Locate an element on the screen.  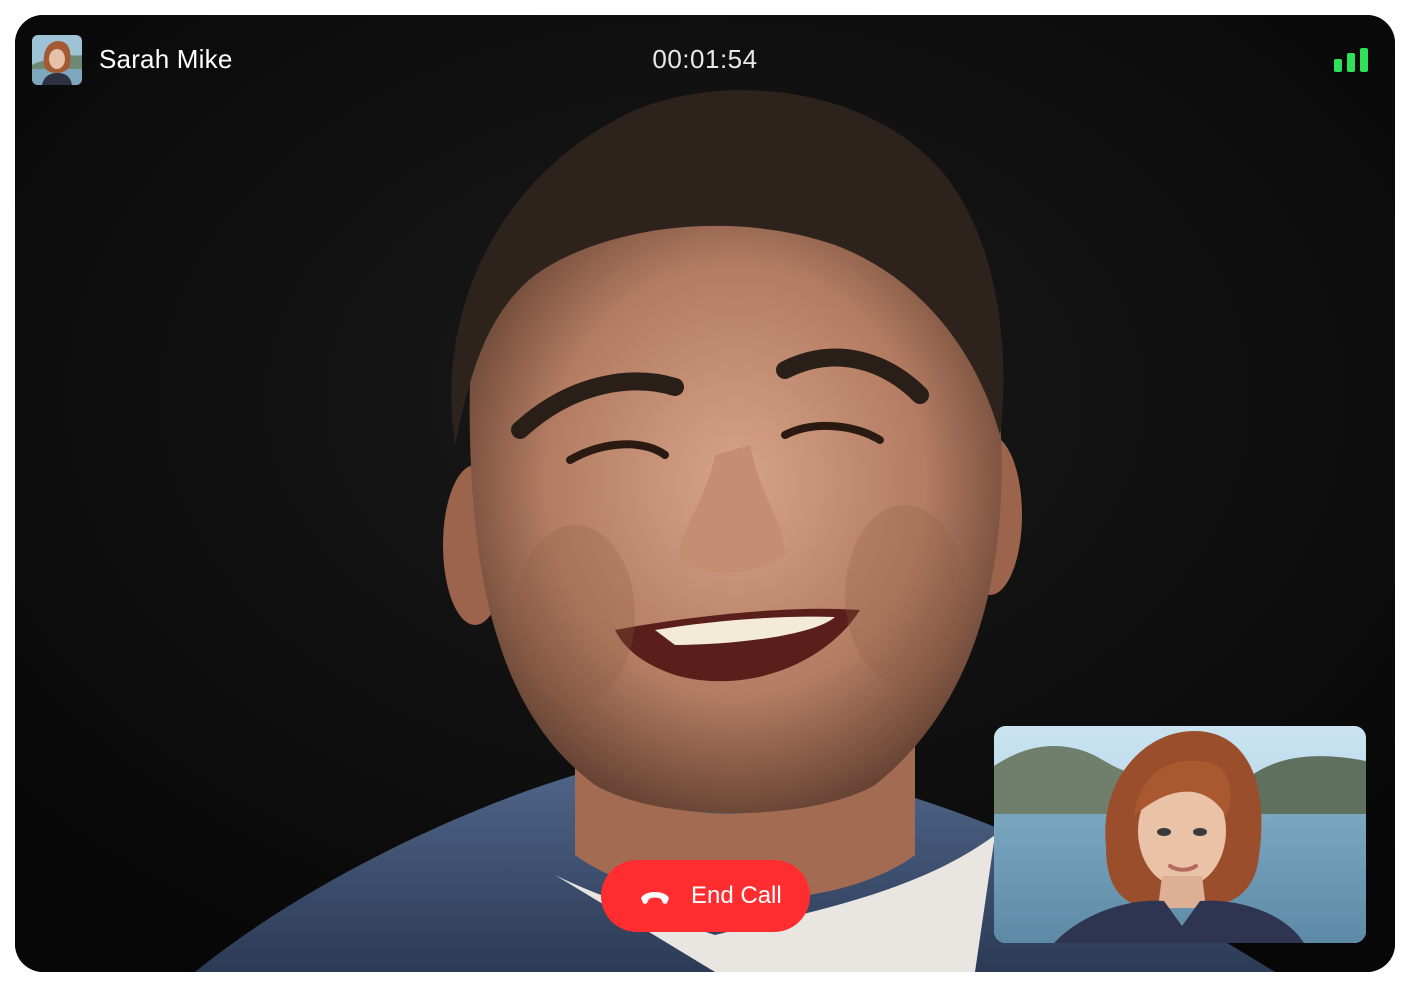
call-duration: 00:01:54 is located at coordinates (705, 59).